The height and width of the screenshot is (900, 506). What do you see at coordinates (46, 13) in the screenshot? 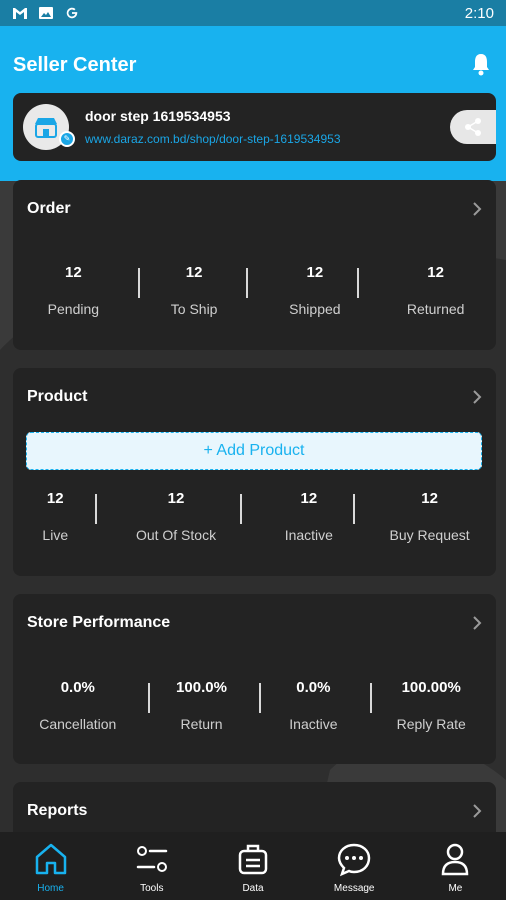
I see `gallery-icon` at bounding box center [46, 13].